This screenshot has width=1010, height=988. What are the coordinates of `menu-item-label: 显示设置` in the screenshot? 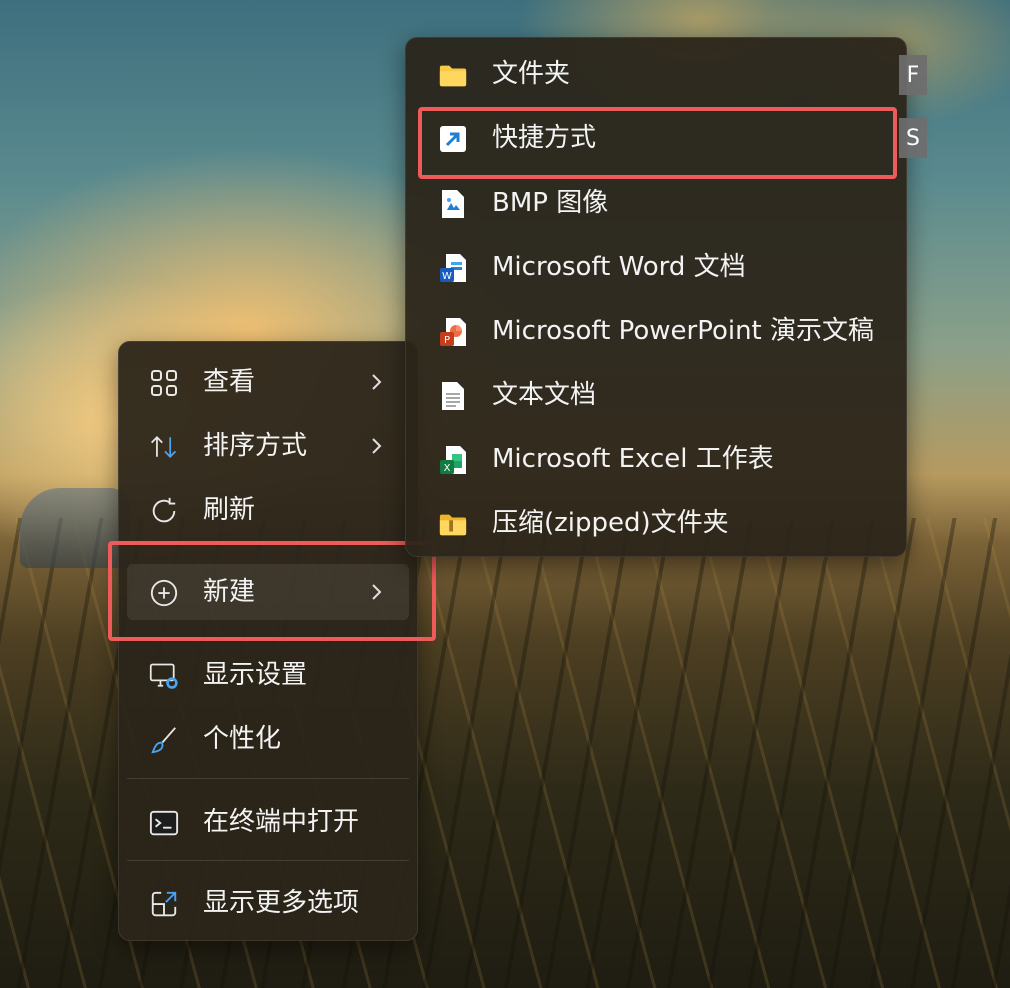 It's located at (255, 675).